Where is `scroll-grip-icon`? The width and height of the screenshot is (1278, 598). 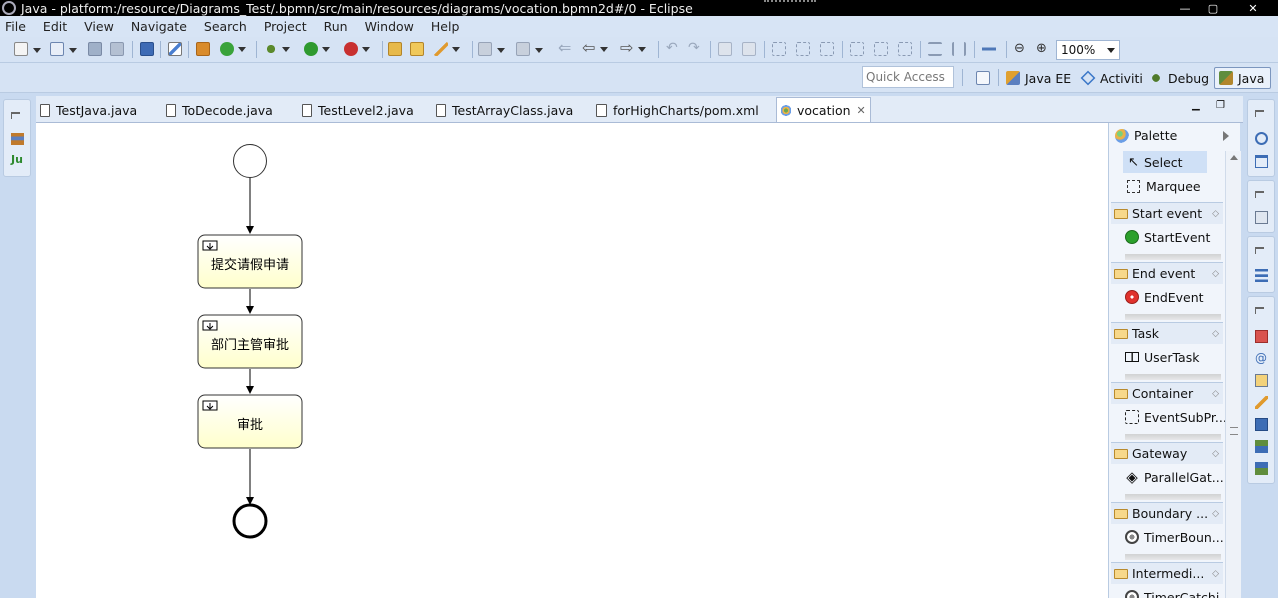
scroll-grip-icon is located at coordinates (1234, 431).